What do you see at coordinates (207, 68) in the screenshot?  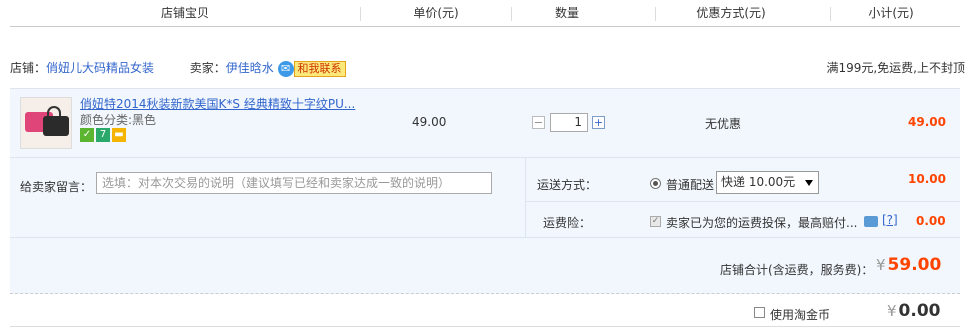 I see `seller-label: 卖家：` at bounding box center [207, 68].